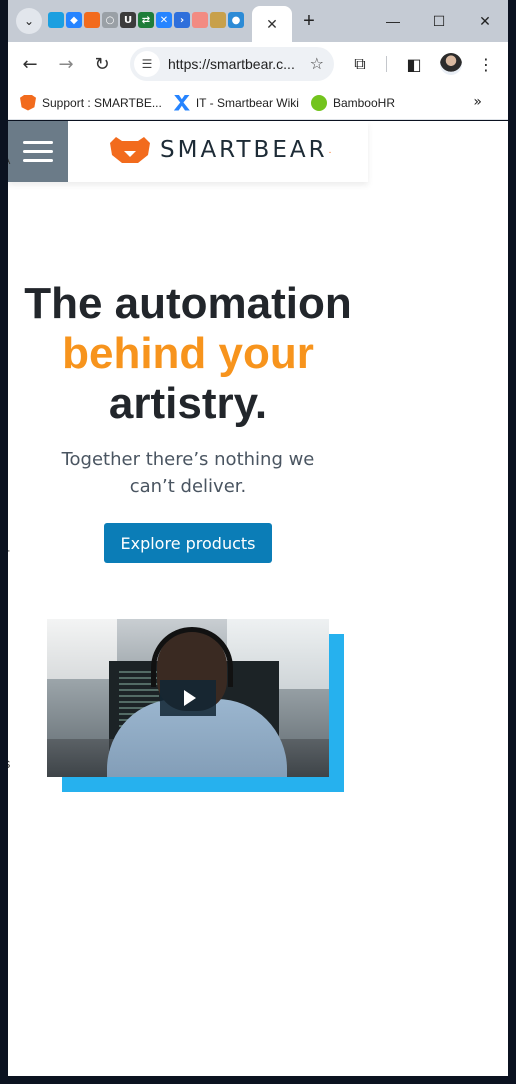  I want to click on bamboohr-bookmark-icon, so click(318, 102).